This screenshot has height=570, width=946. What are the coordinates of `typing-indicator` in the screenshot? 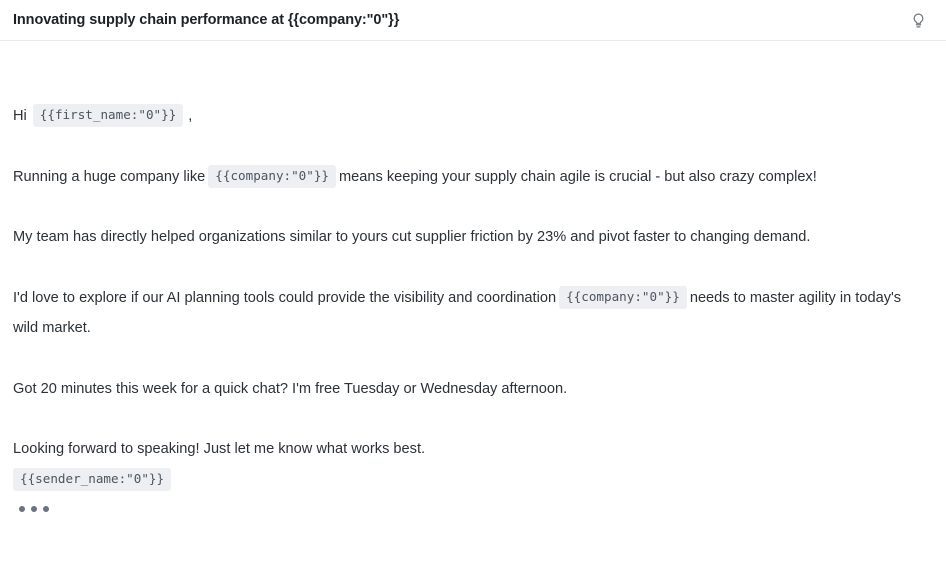 It's located at (473, 509).